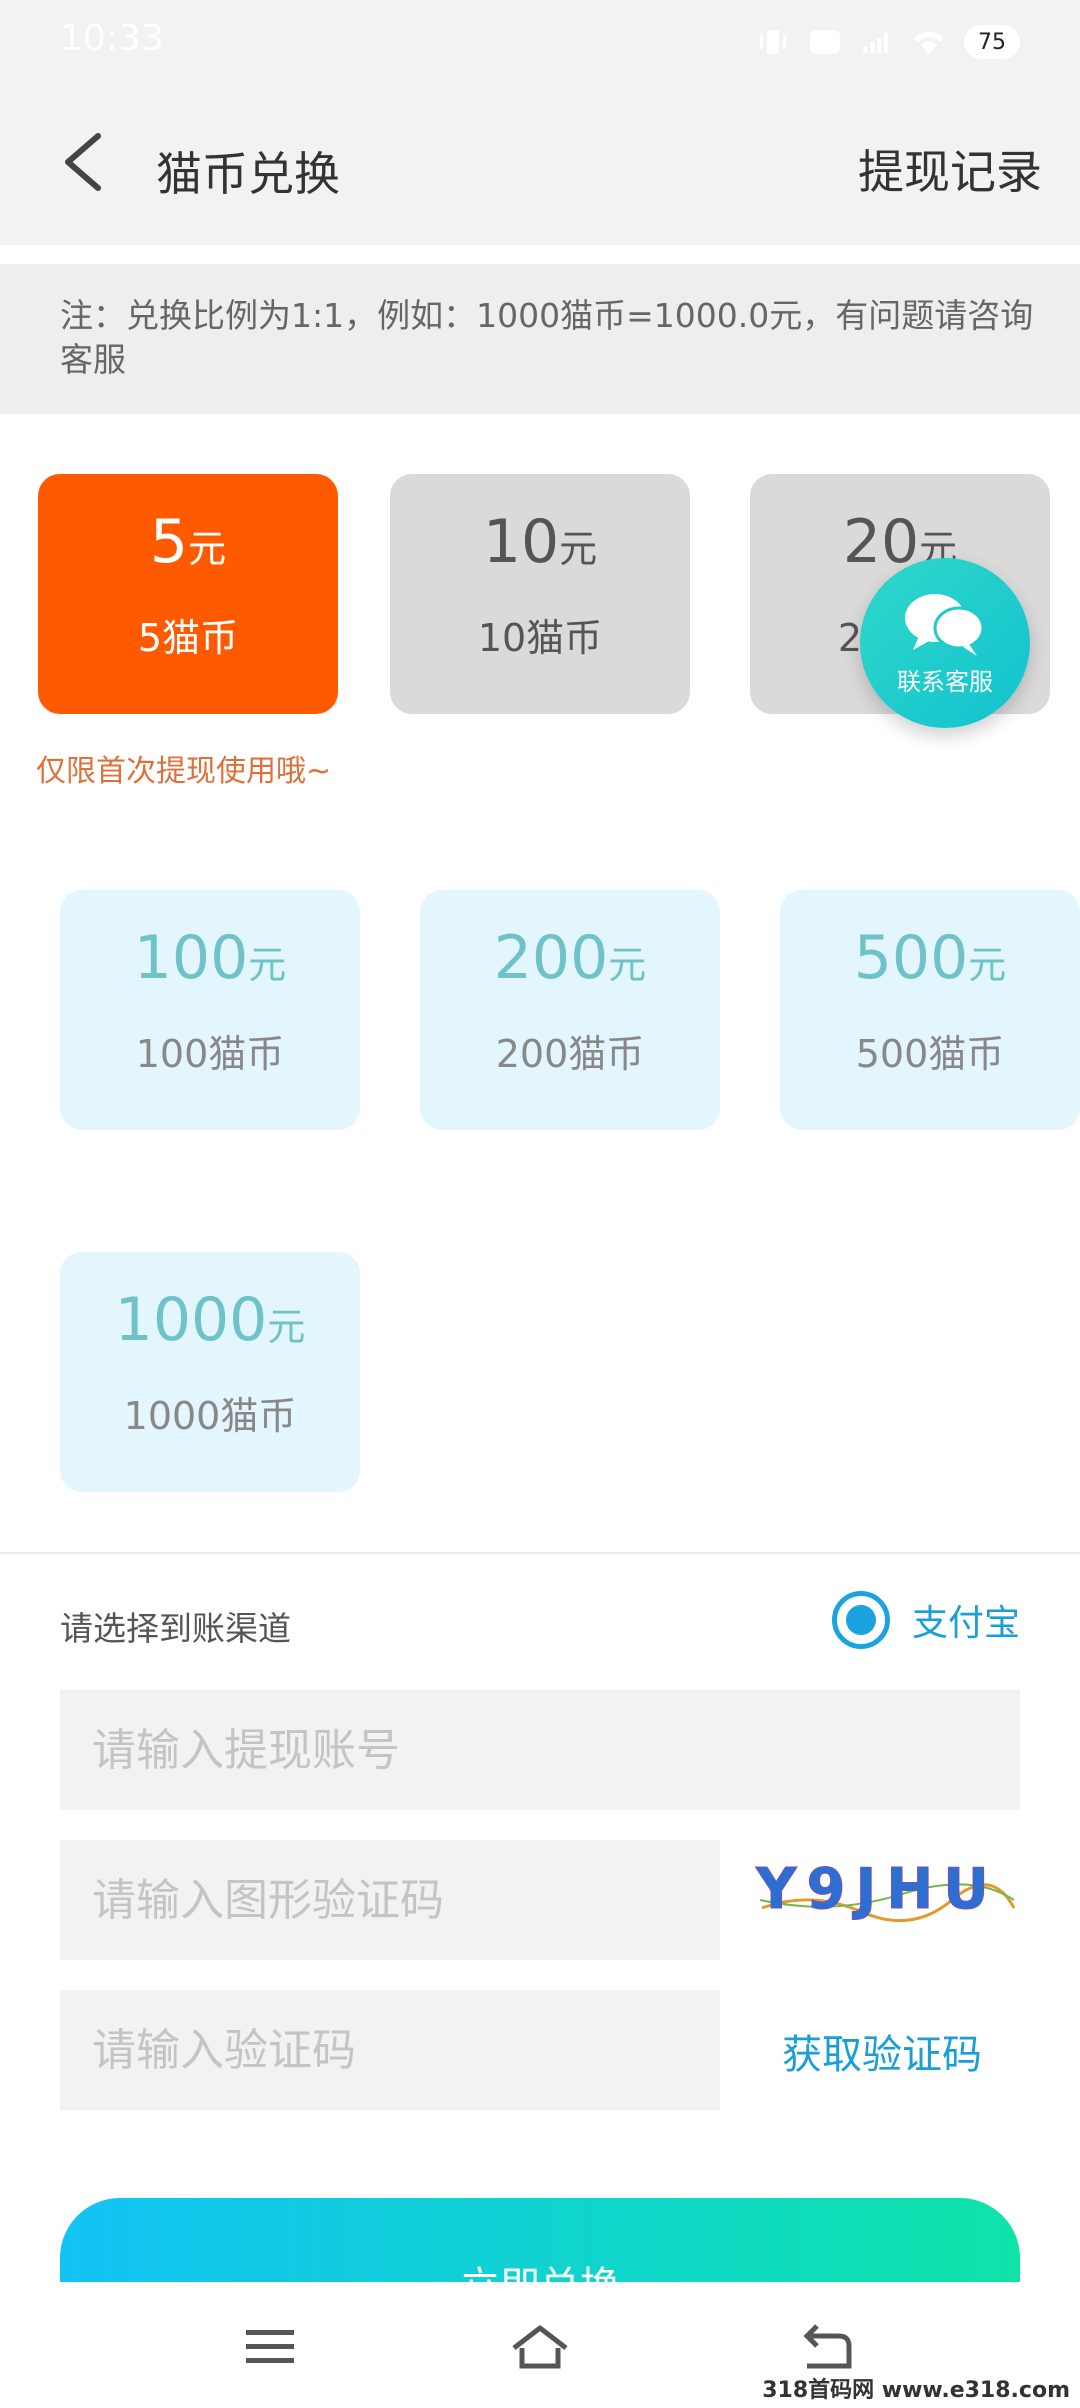 This screenshot has width=1080, height=2408. Describe the element at coordinates (270, 2347) in the screenshot. I see `menu-icon` at that location.